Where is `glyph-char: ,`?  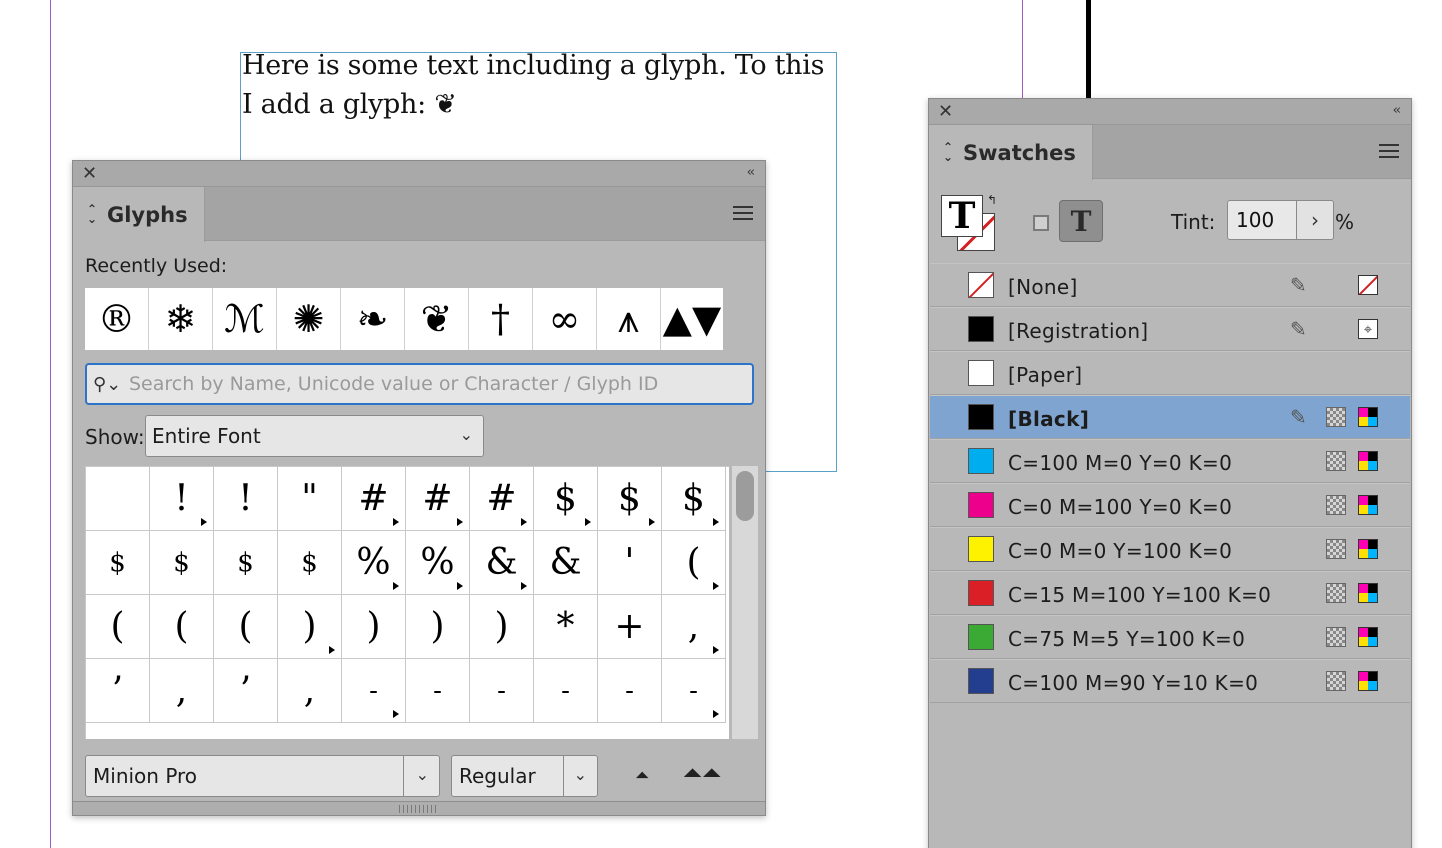 glyph-char: , is located at coordinates (181, 690).